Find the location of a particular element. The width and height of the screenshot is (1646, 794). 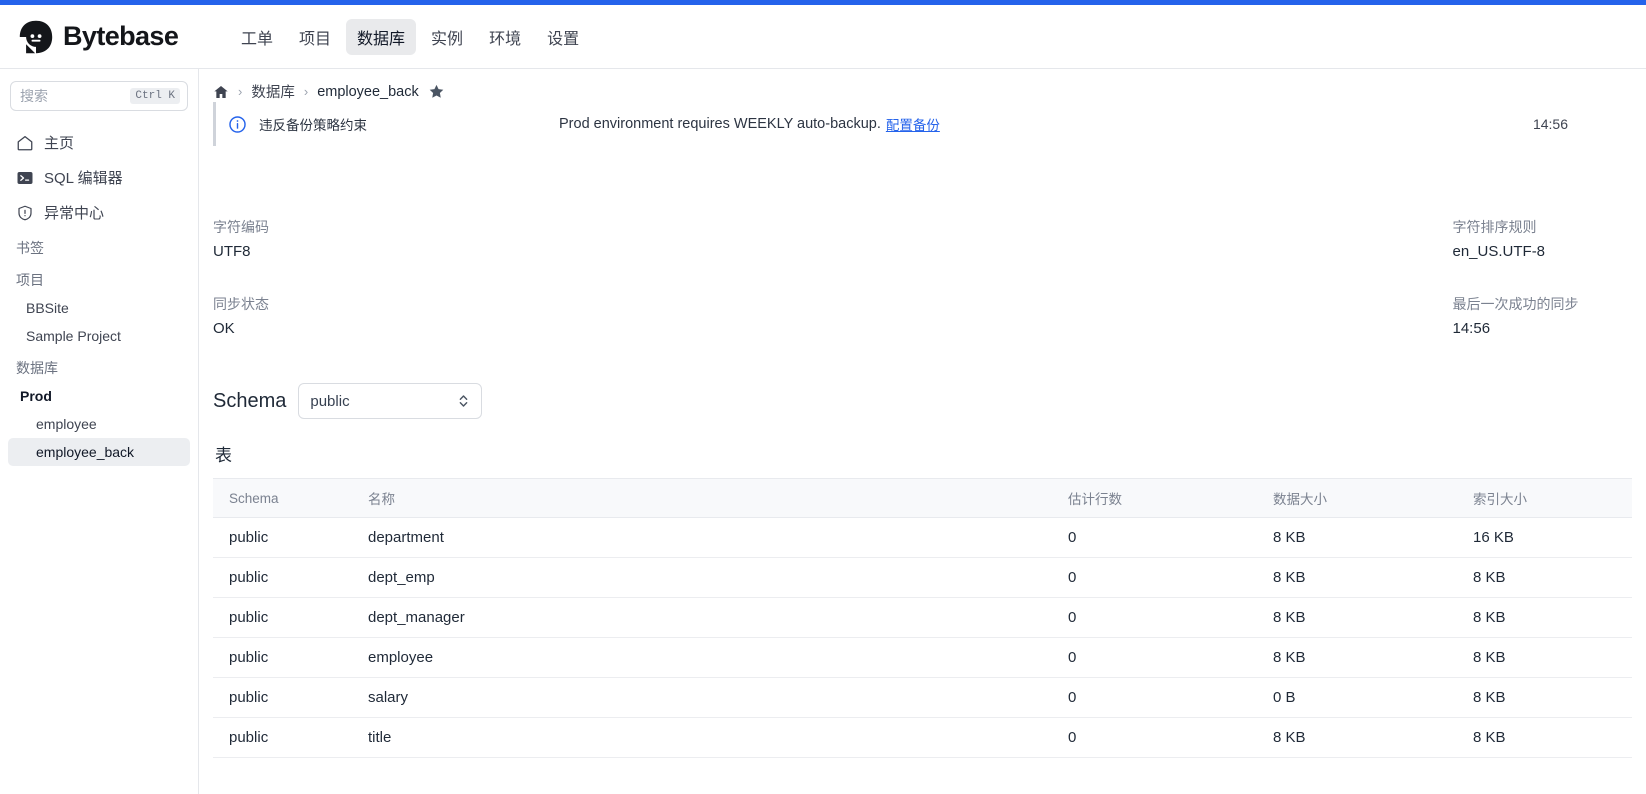

sidebar-section-databases: 数据库 is located at coordinates (37, 368).